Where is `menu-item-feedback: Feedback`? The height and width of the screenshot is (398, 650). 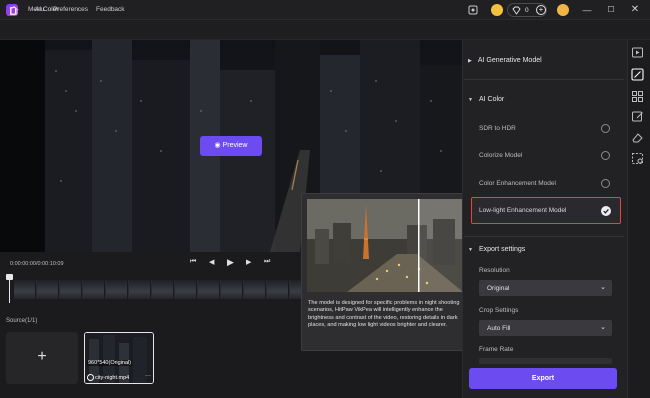 menu-item-feedback: Feedback is located at coordinates (110, 9).